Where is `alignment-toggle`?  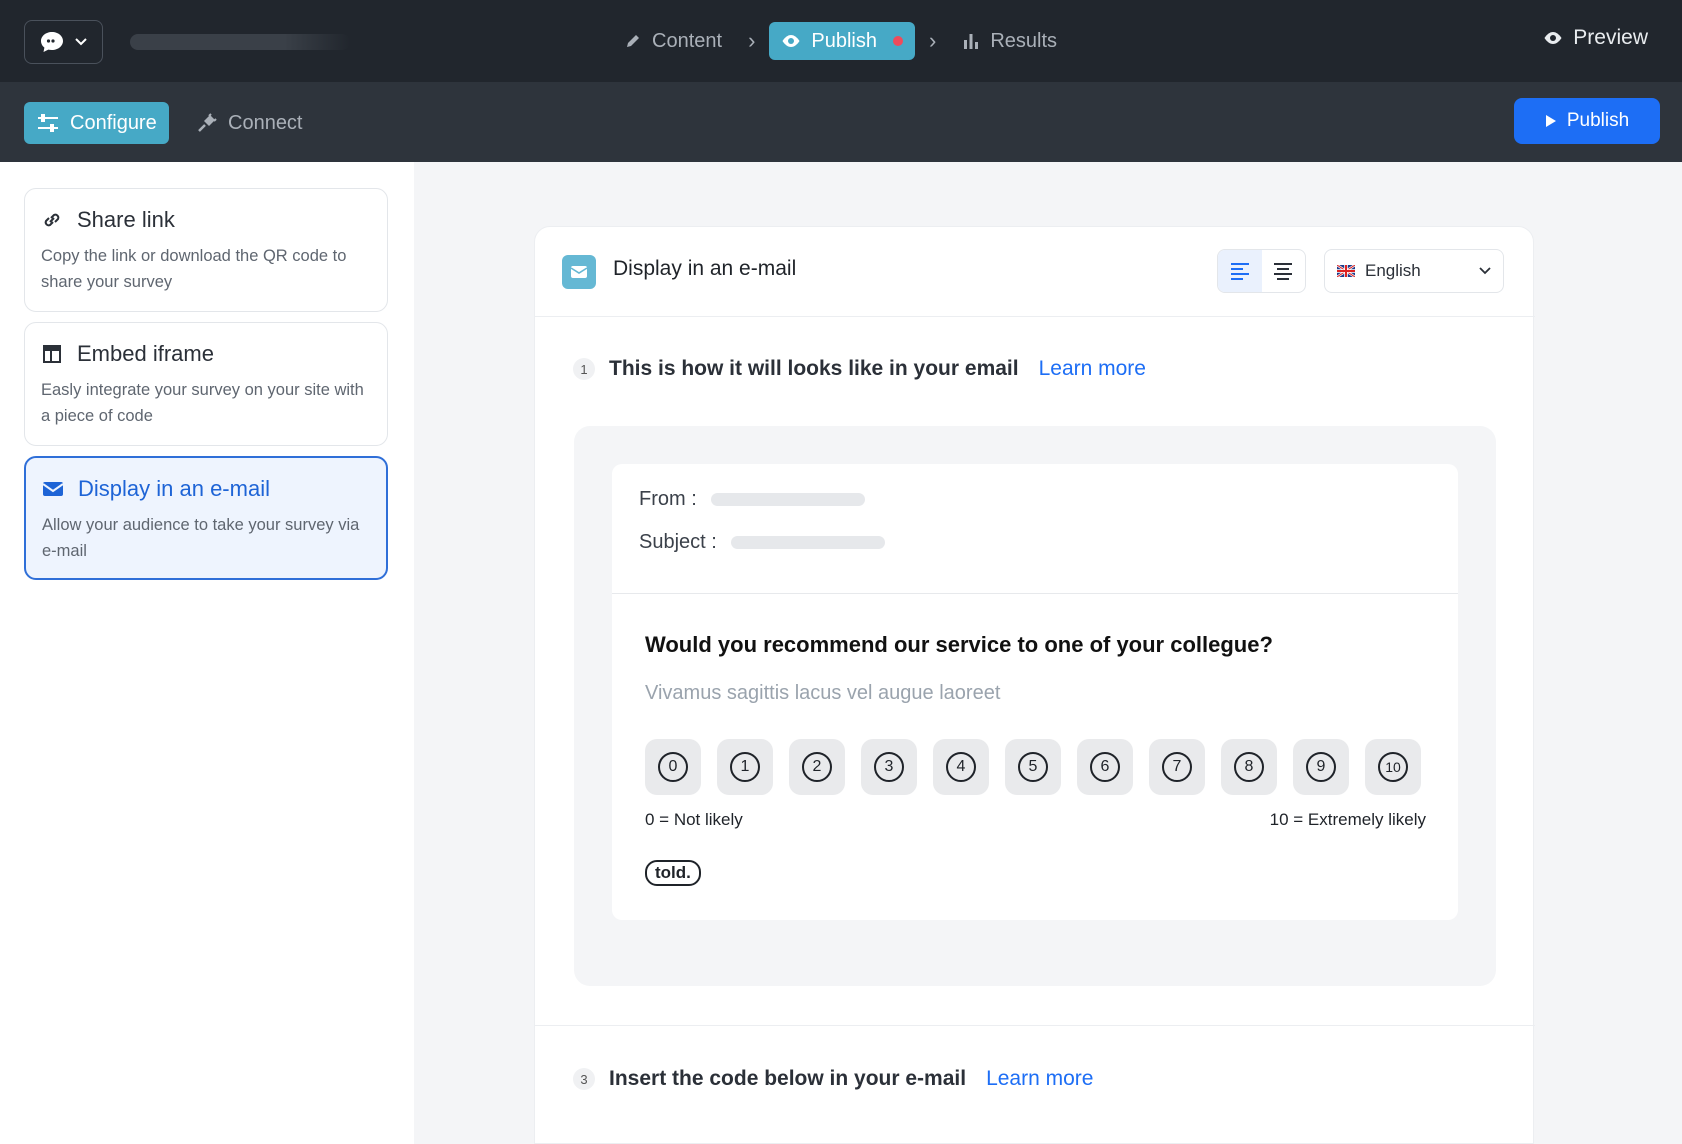 alignment-toggle is located at coordinates (1261, 271).